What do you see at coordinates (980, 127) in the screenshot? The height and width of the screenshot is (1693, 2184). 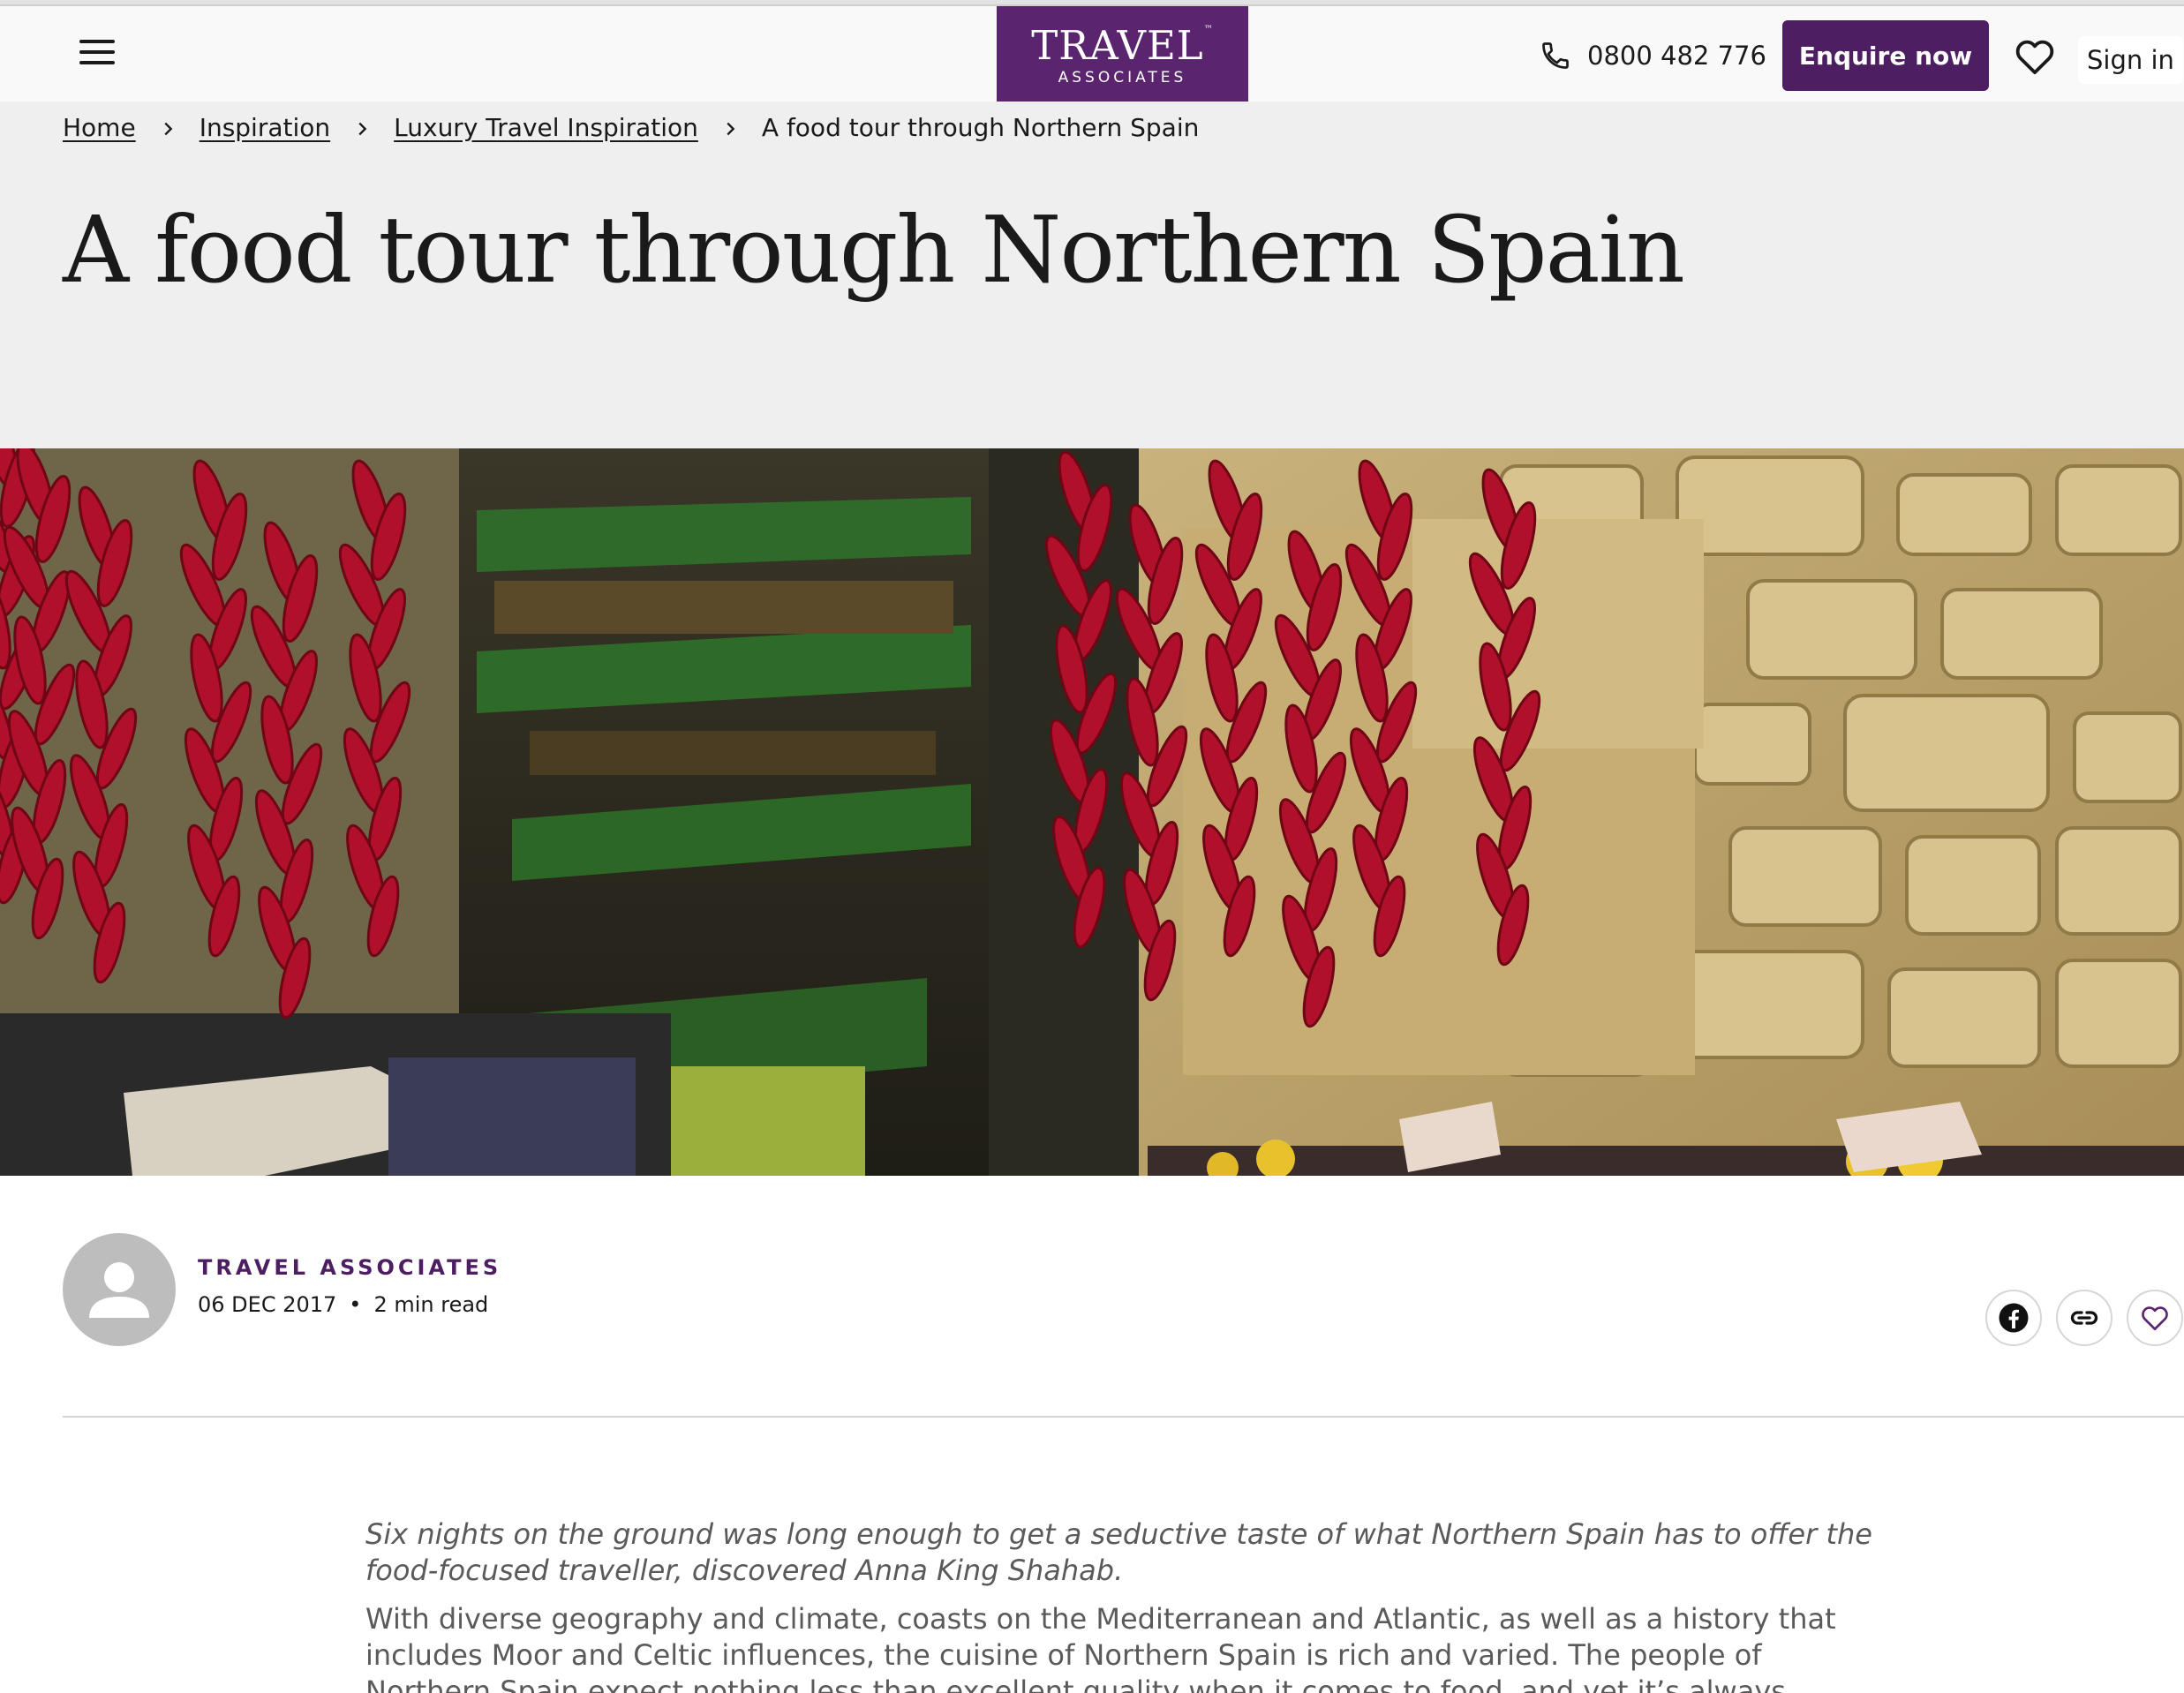 I see `breadcrumb-current: A food tour through Northern Spain` at bounding box center [980, 127].